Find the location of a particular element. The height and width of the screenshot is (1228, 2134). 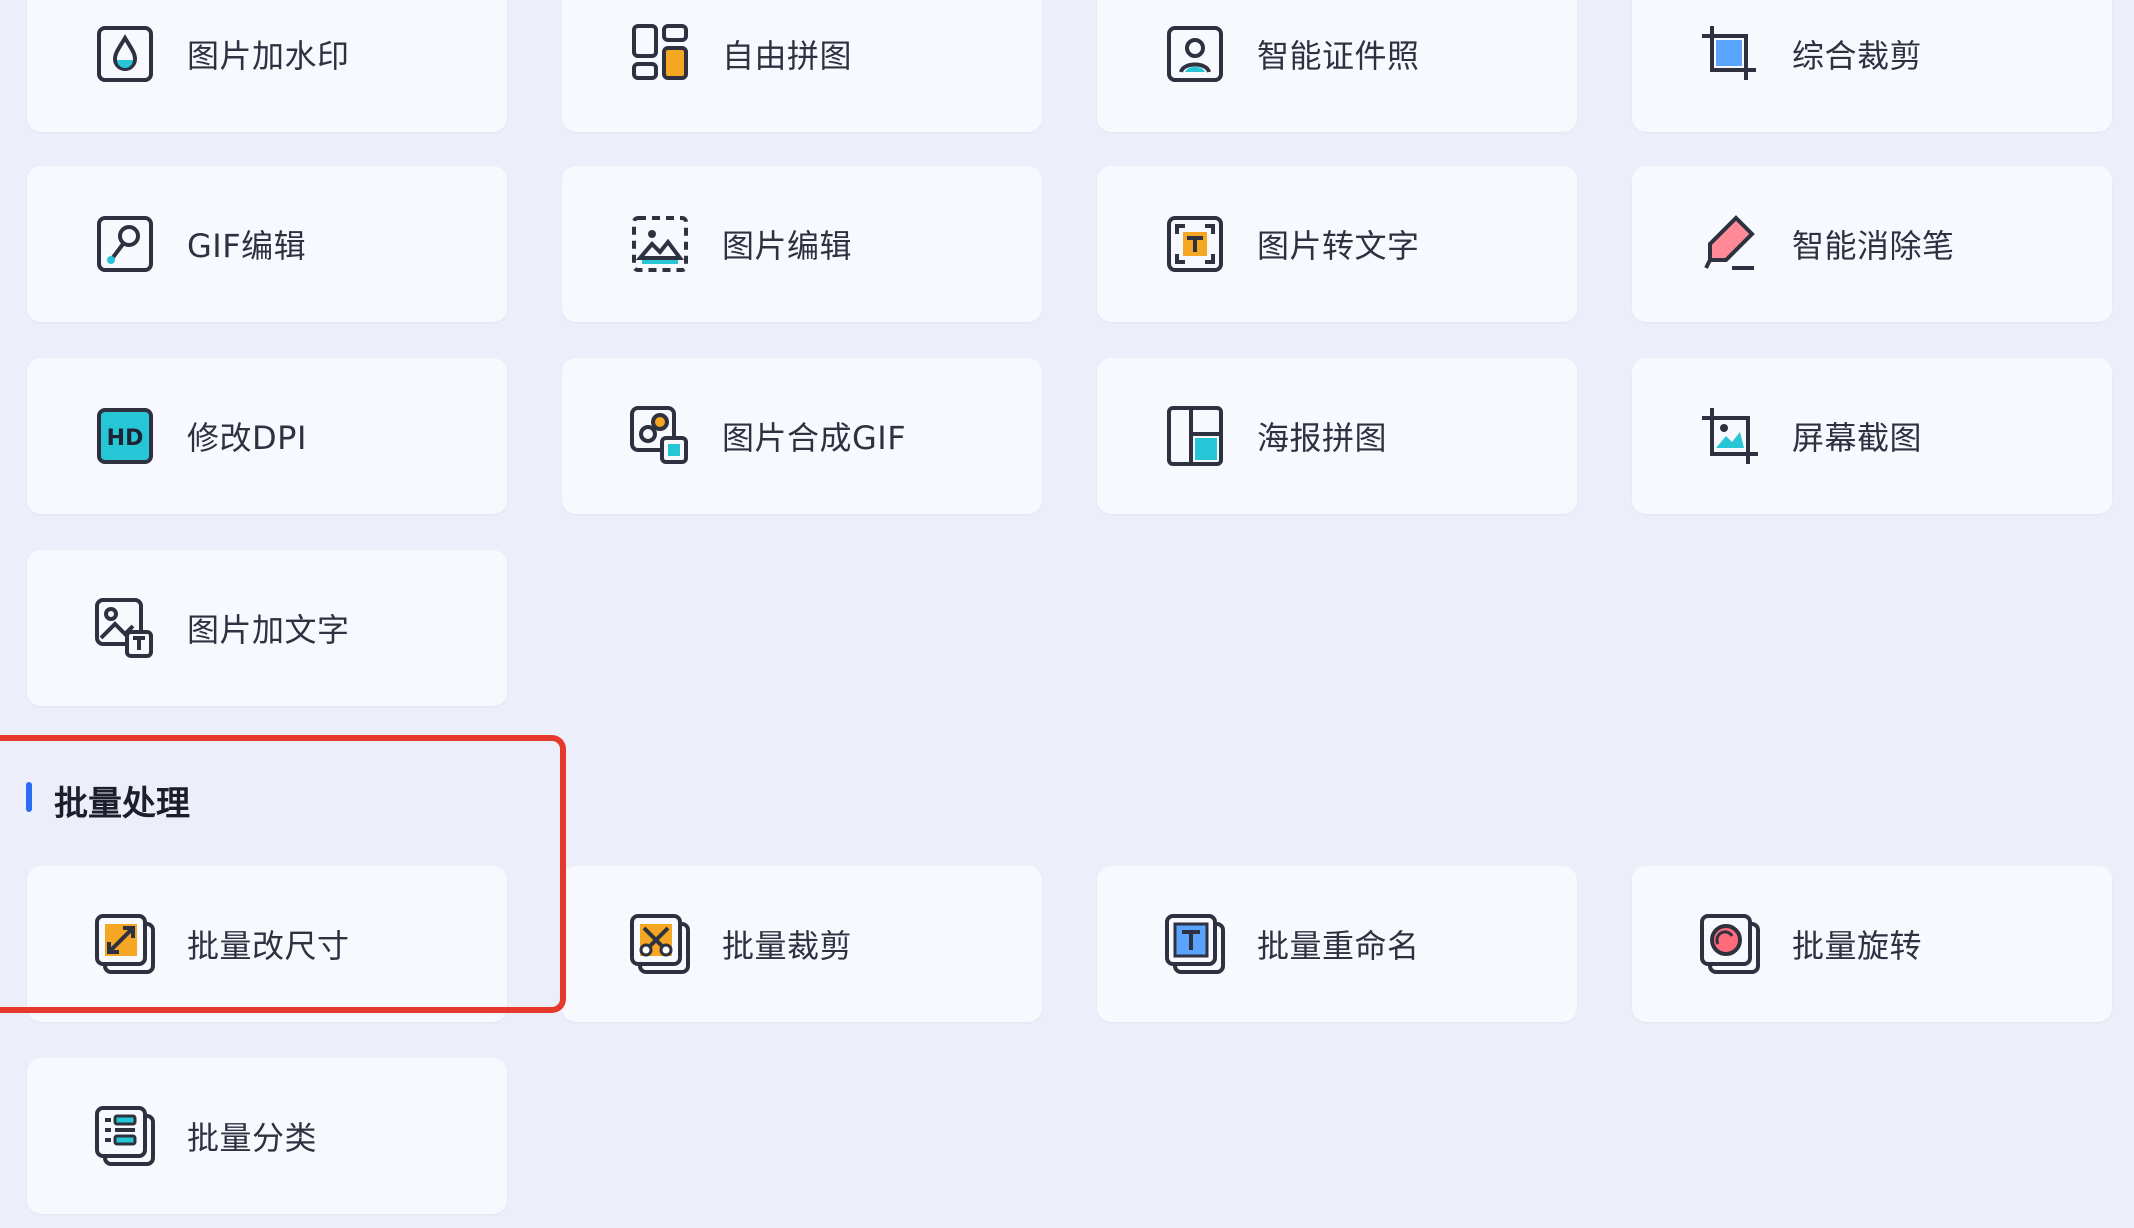

hd-icon: HD is located at coordinates (125, 436).